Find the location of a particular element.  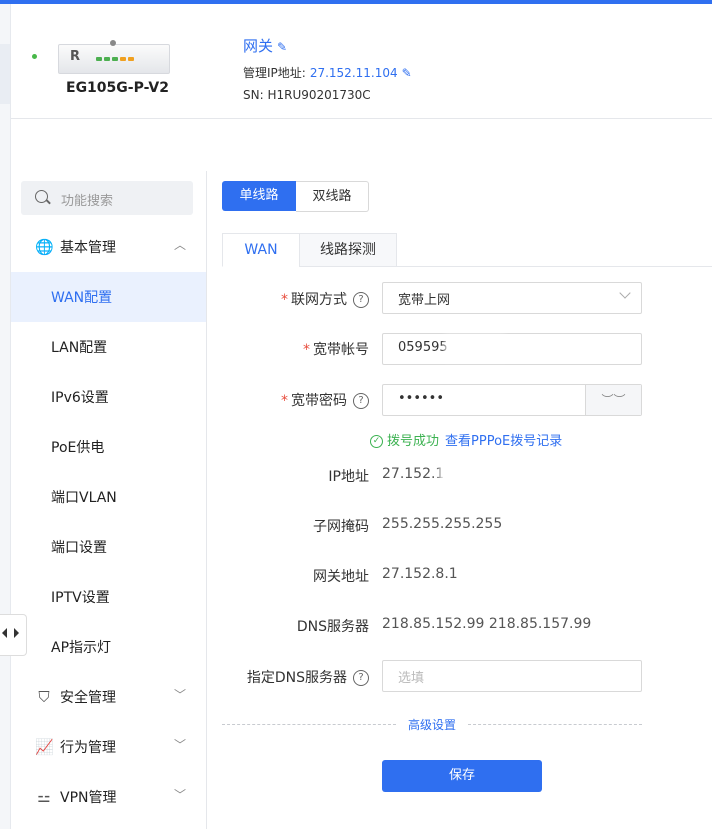

check-circle-icon: ✓ is located at coordinates (376, 441).